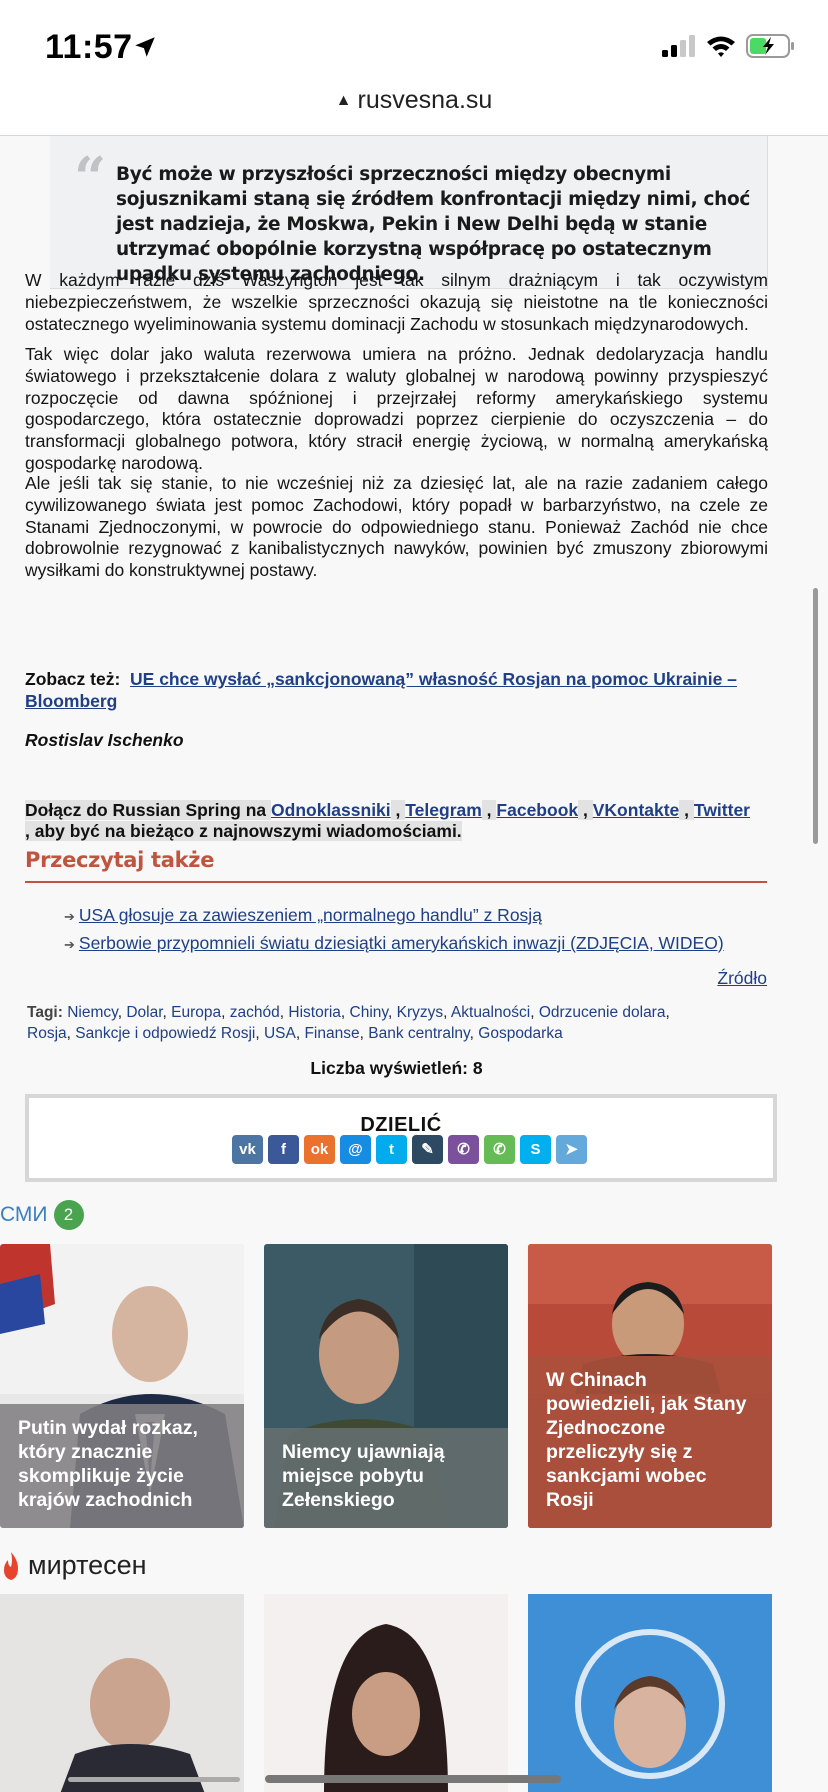 This screenshot has height=1792, width=828. What do you see at coordinates (104, 740) in the screenshot?
I see `author-name: Rostislav Ischenko` at bounding box center [104, 740].